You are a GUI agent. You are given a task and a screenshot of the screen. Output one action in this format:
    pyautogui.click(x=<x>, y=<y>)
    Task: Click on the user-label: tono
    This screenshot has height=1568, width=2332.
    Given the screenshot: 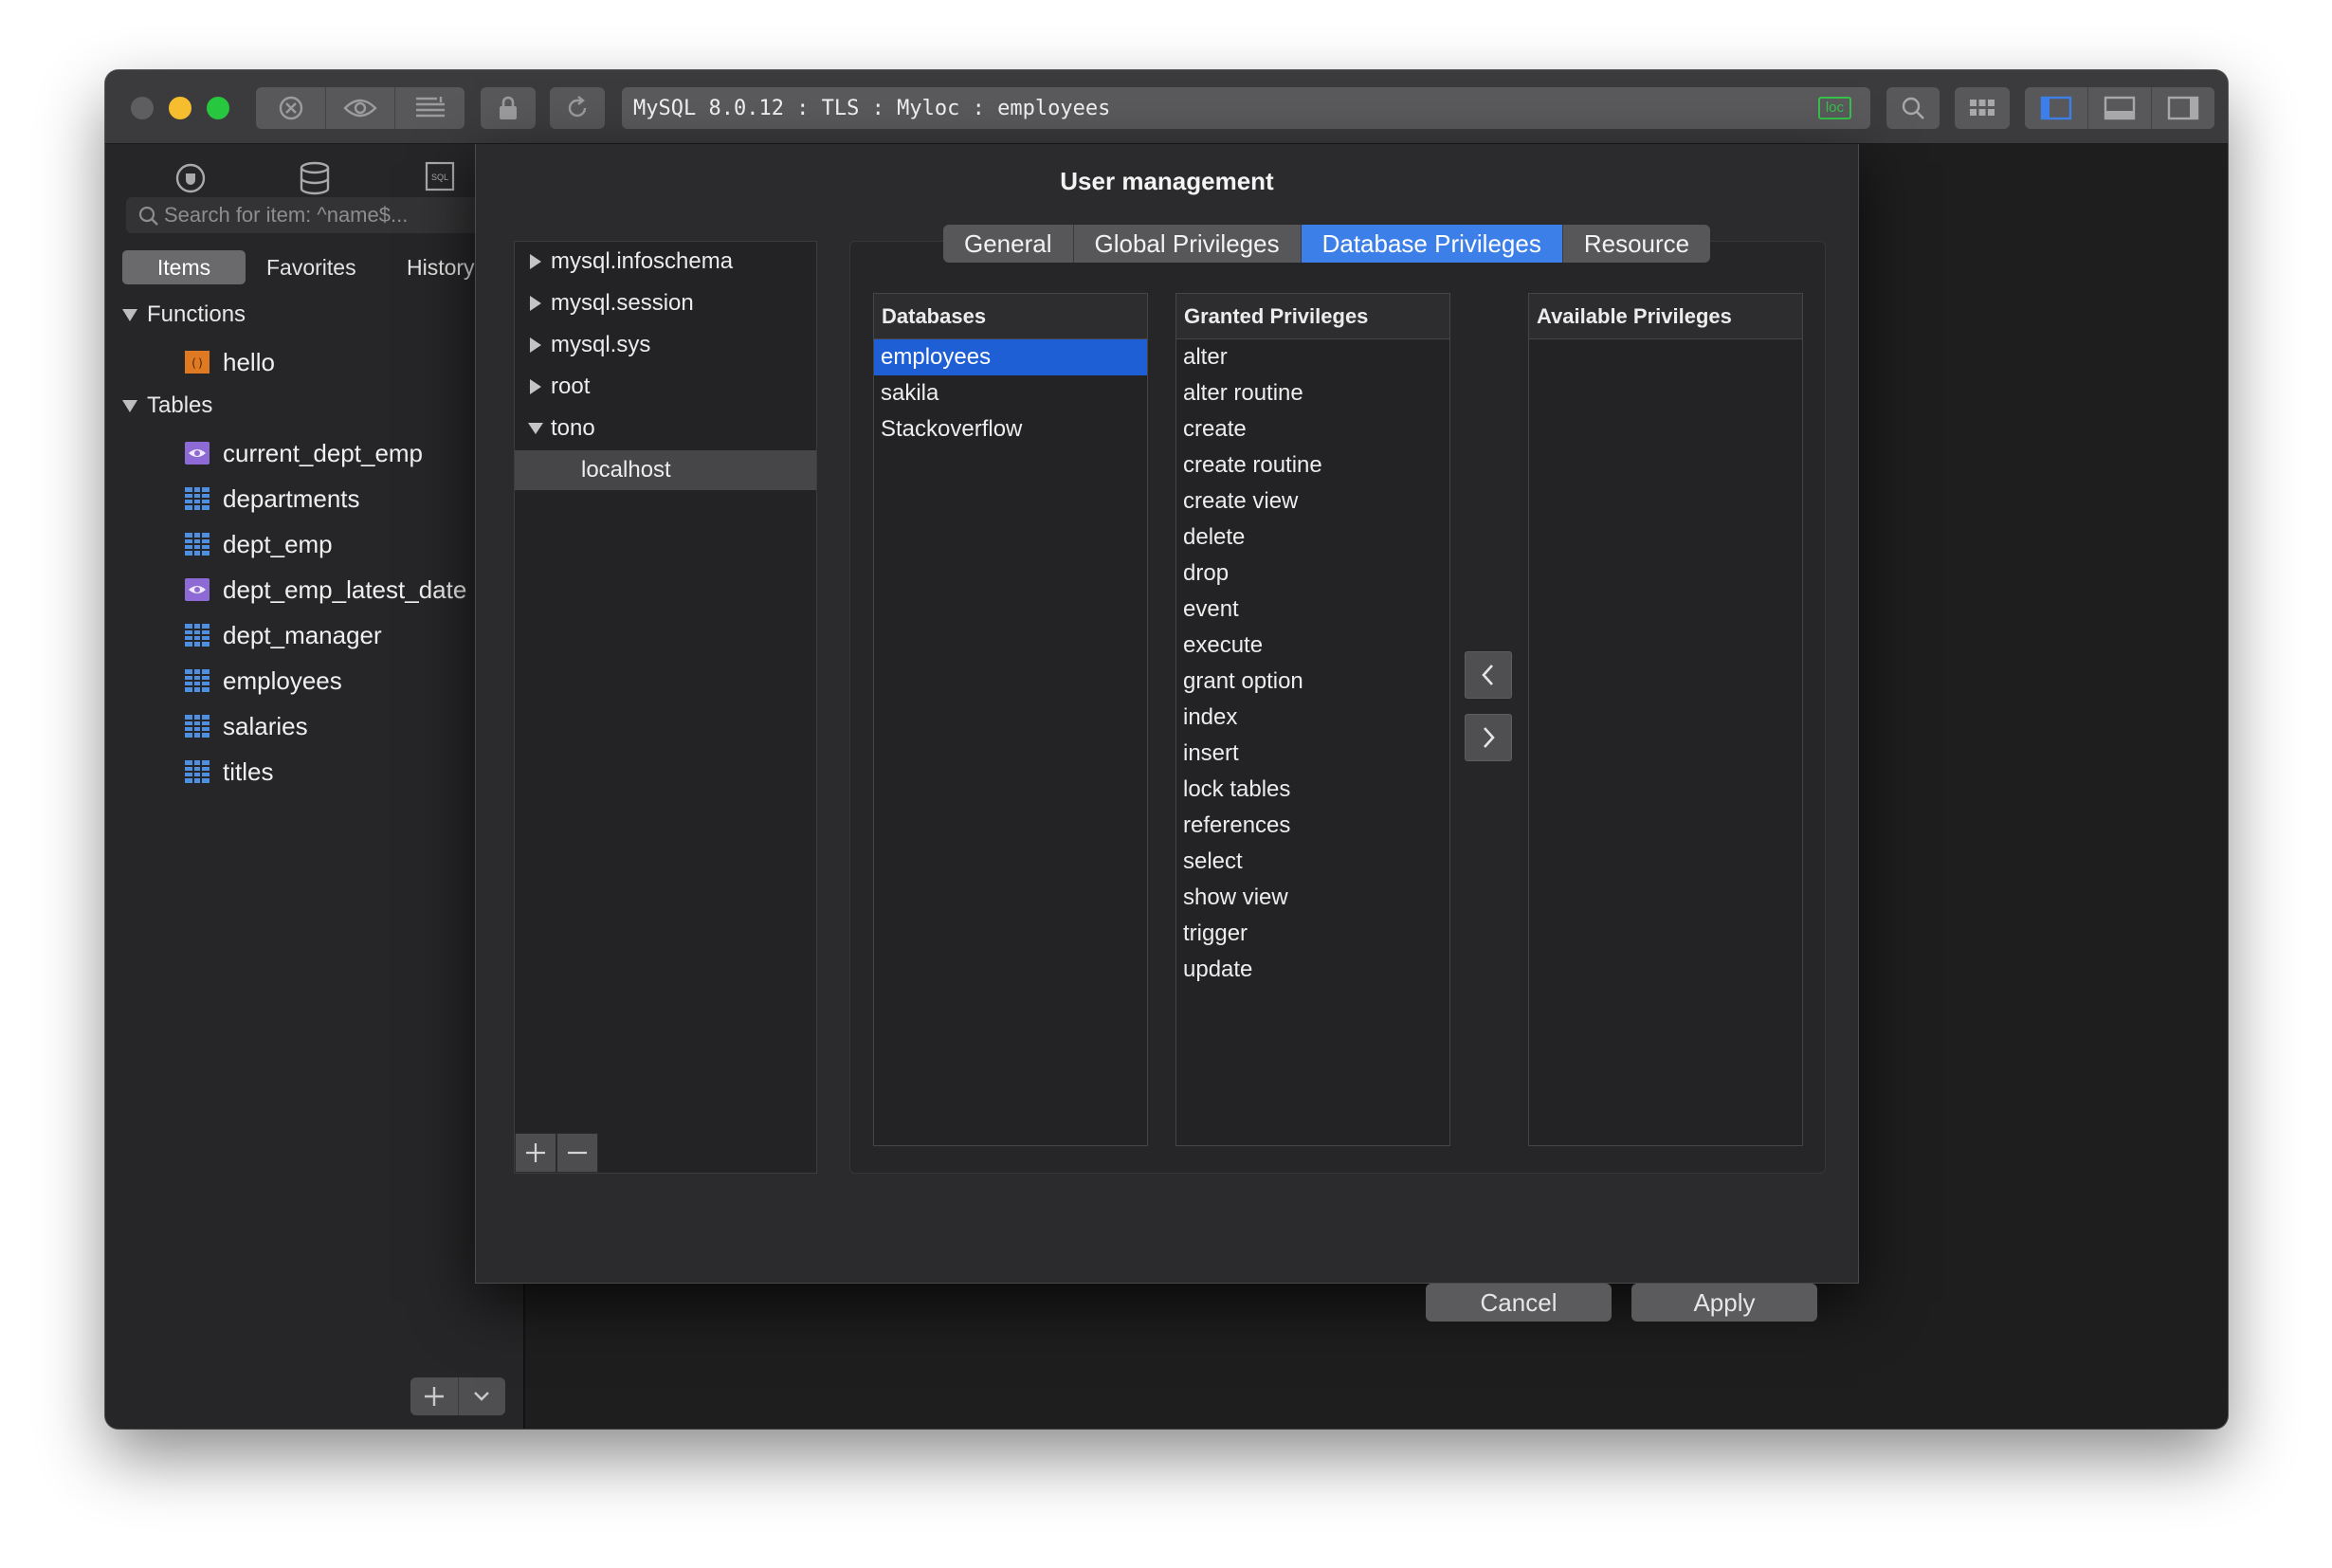 What is the action you would take?
    pyautogui.click(x=573, y=428)
    